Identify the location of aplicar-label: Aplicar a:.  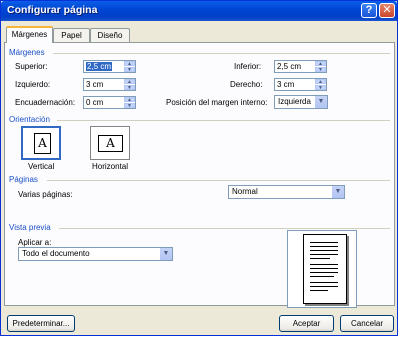
(35, 242).